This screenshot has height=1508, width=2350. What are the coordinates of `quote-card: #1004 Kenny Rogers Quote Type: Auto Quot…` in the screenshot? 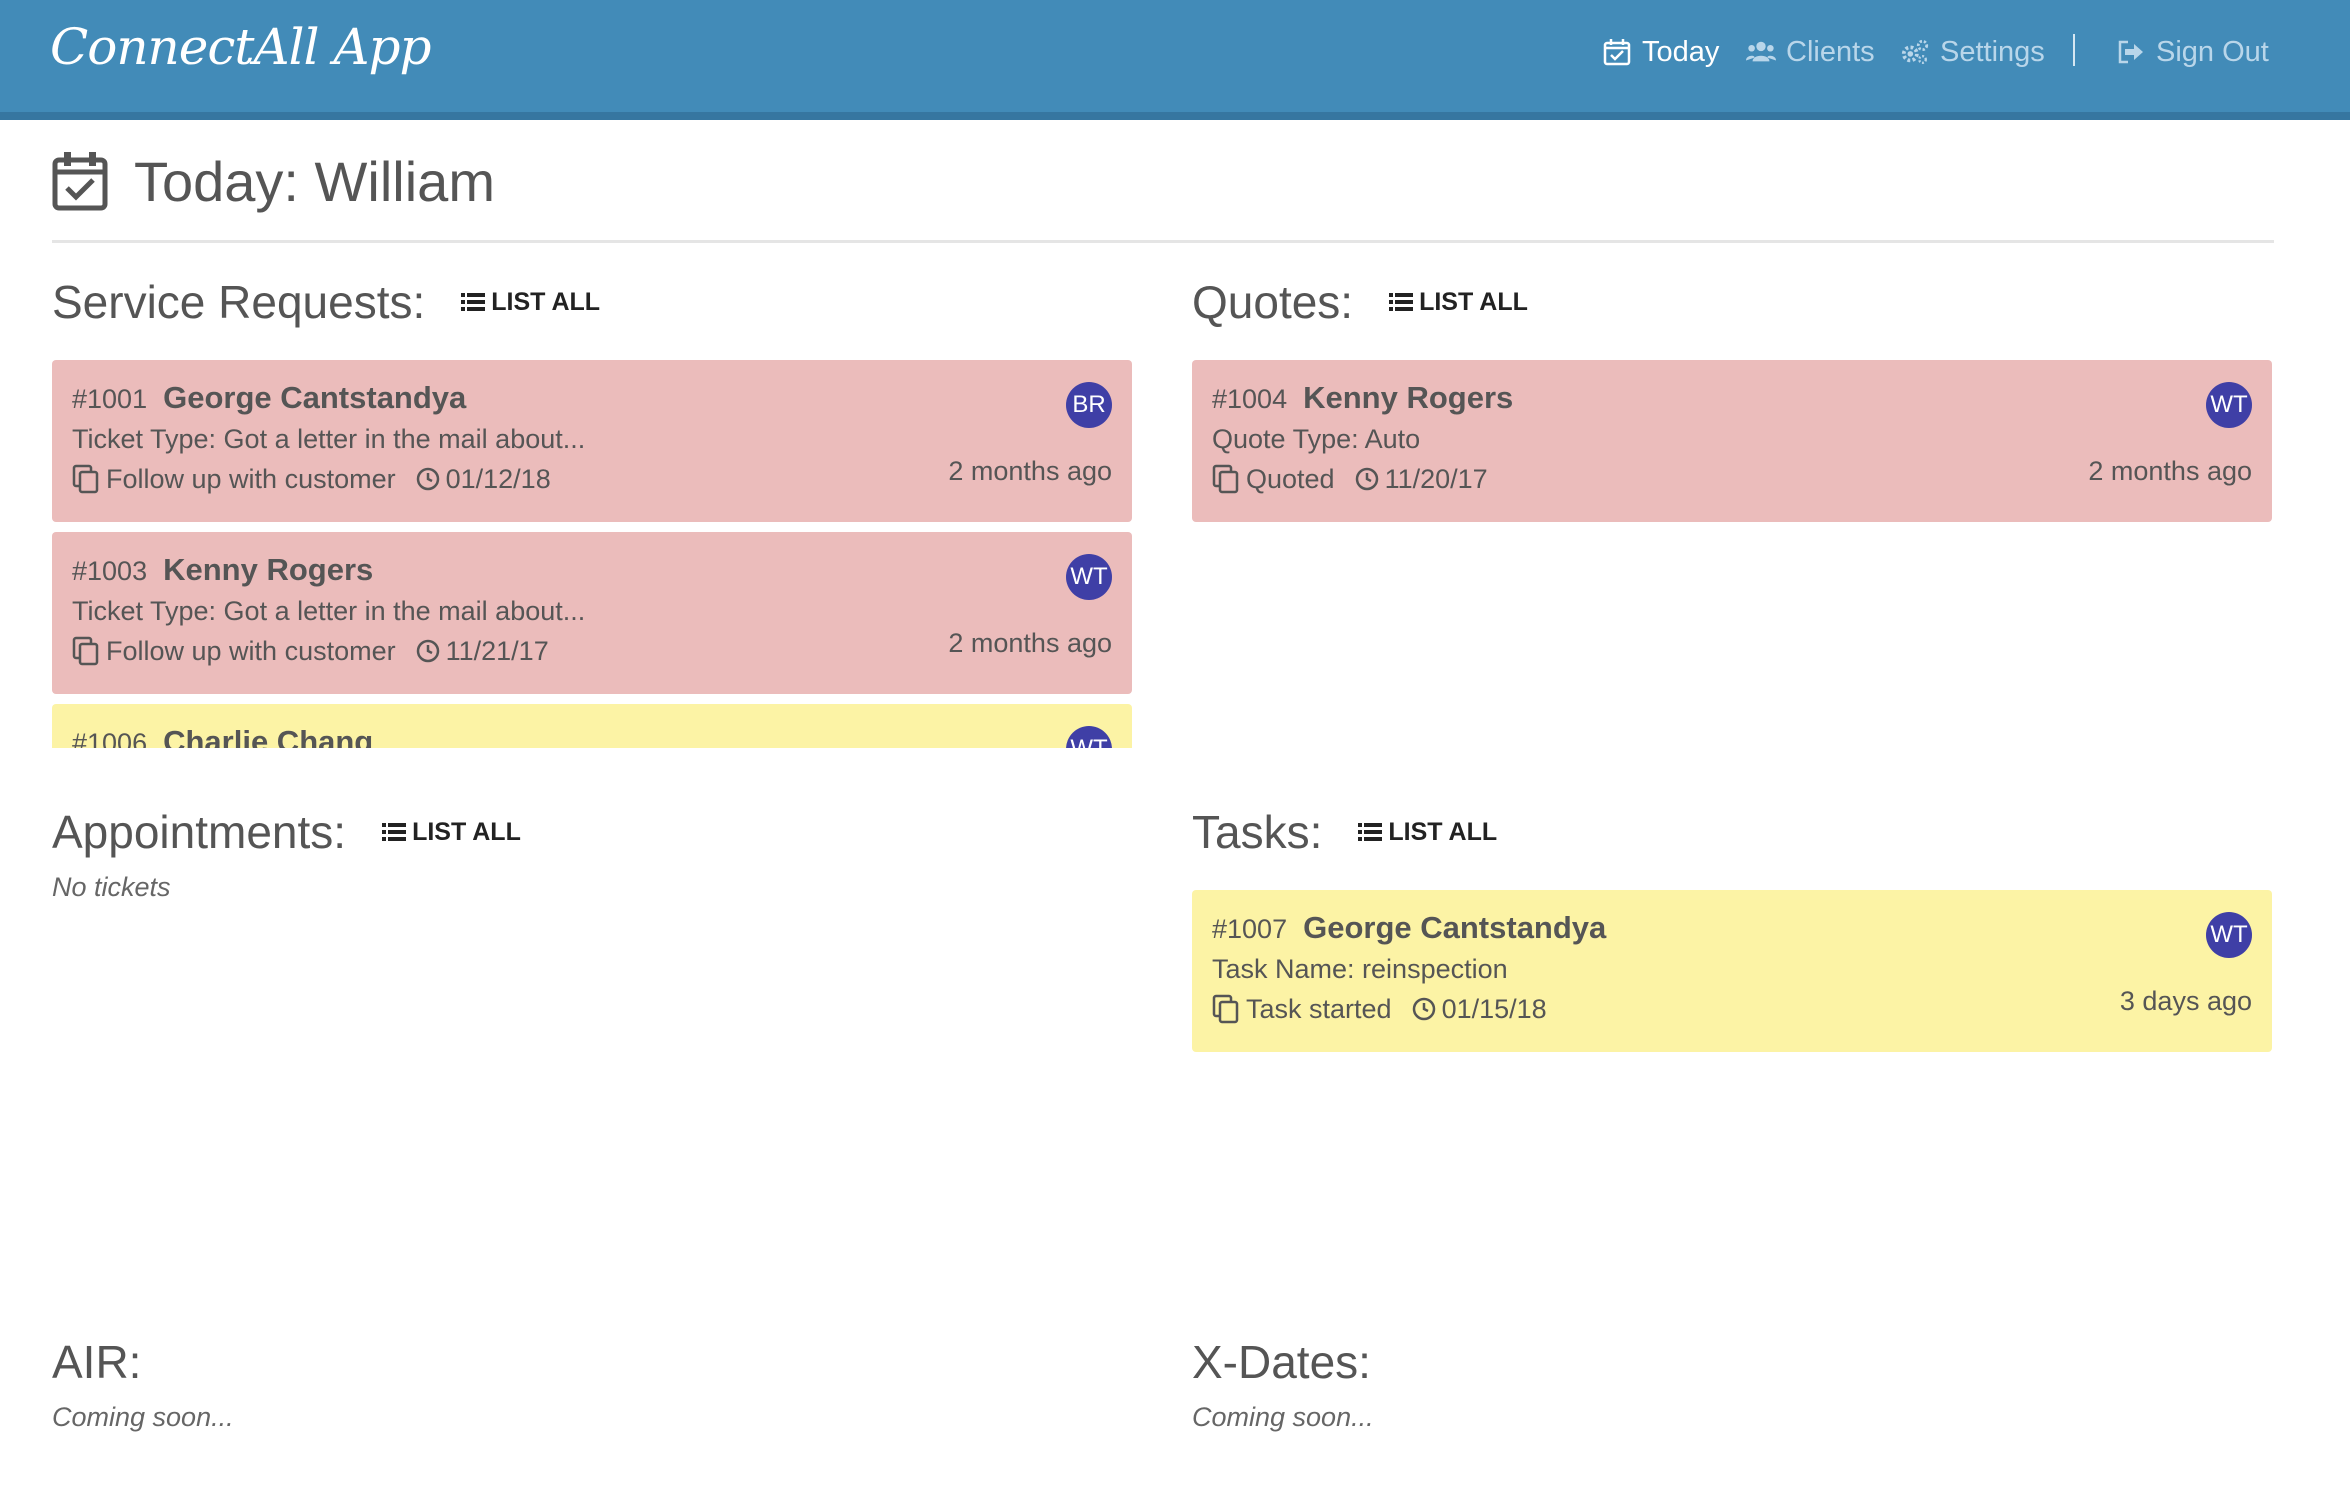 It's located at (1732, 441).